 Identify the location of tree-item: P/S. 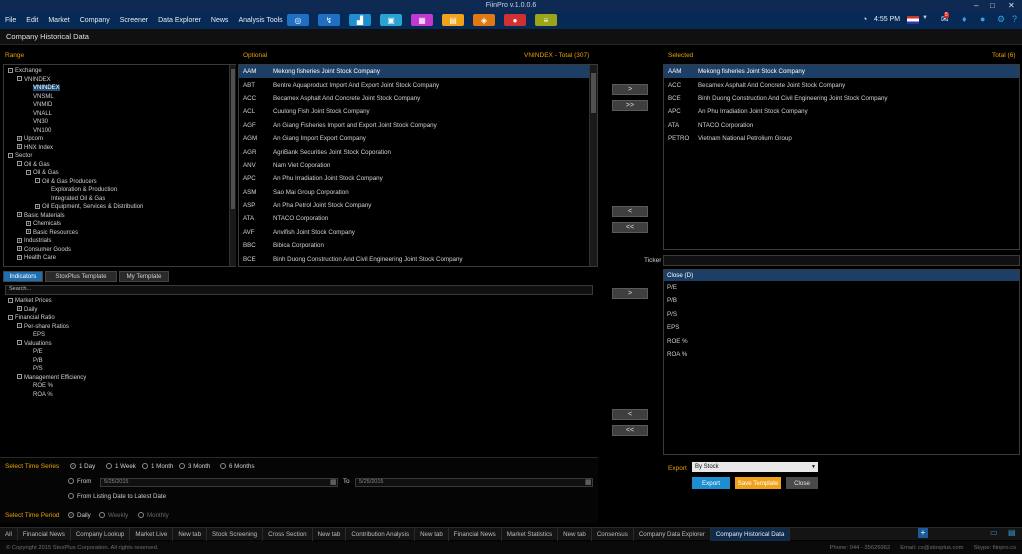
(123, 369).